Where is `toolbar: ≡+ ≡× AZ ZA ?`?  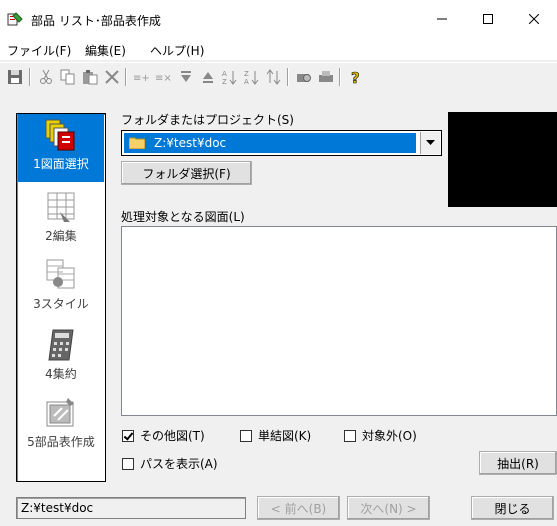 toolbar: ≡+ ≡× AZ ZA ? is located at coordinates (278, 76).